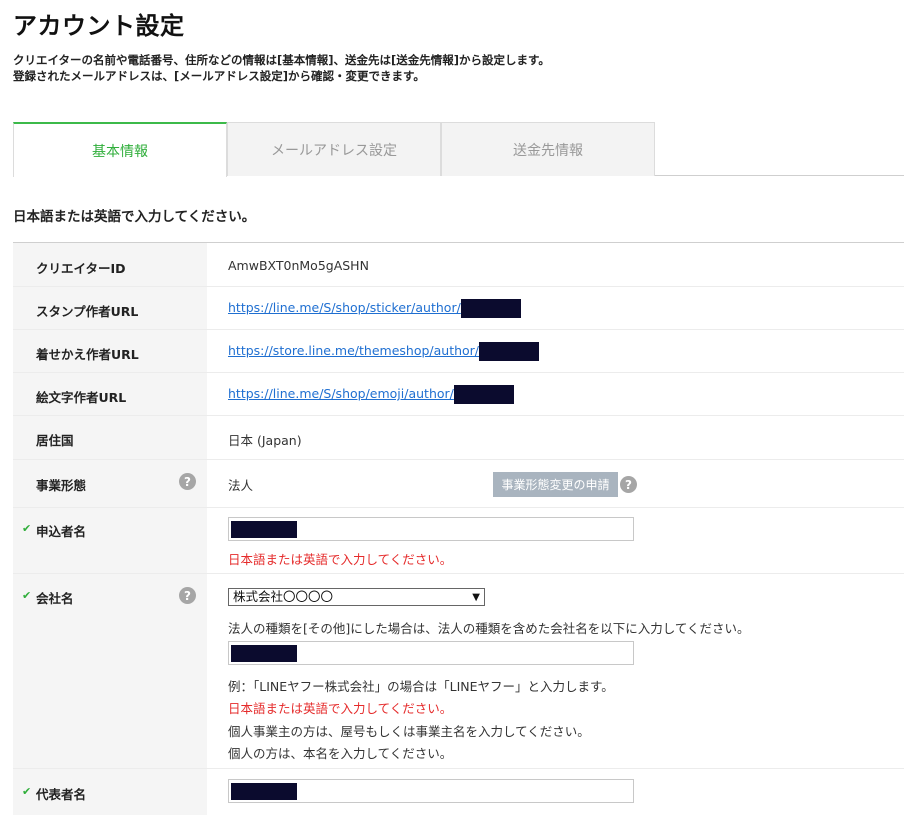  I want to click on country-value: 日本 (Japan), so click(265, 440).